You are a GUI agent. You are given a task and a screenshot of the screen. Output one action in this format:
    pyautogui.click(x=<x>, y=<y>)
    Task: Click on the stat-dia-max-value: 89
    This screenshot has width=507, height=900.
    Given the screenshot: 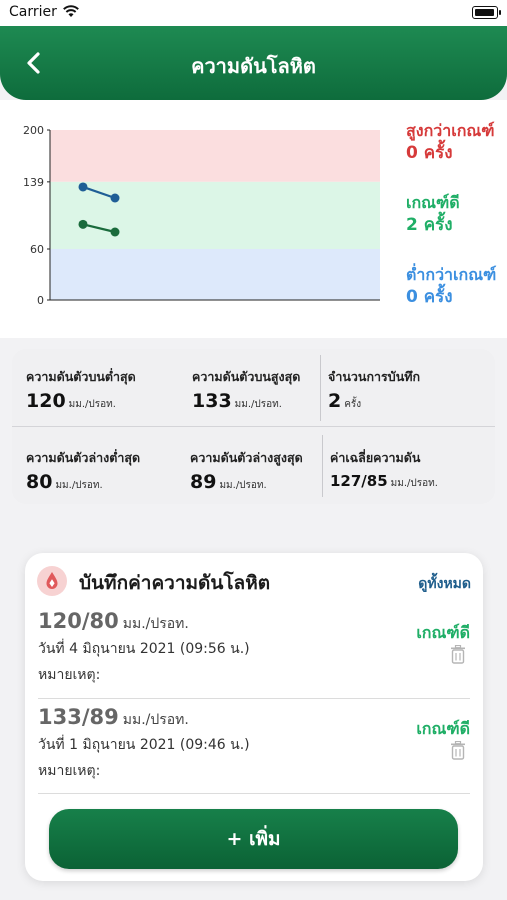 What is the action you would take?
    pyautogui.click(x=203, y=482)
    